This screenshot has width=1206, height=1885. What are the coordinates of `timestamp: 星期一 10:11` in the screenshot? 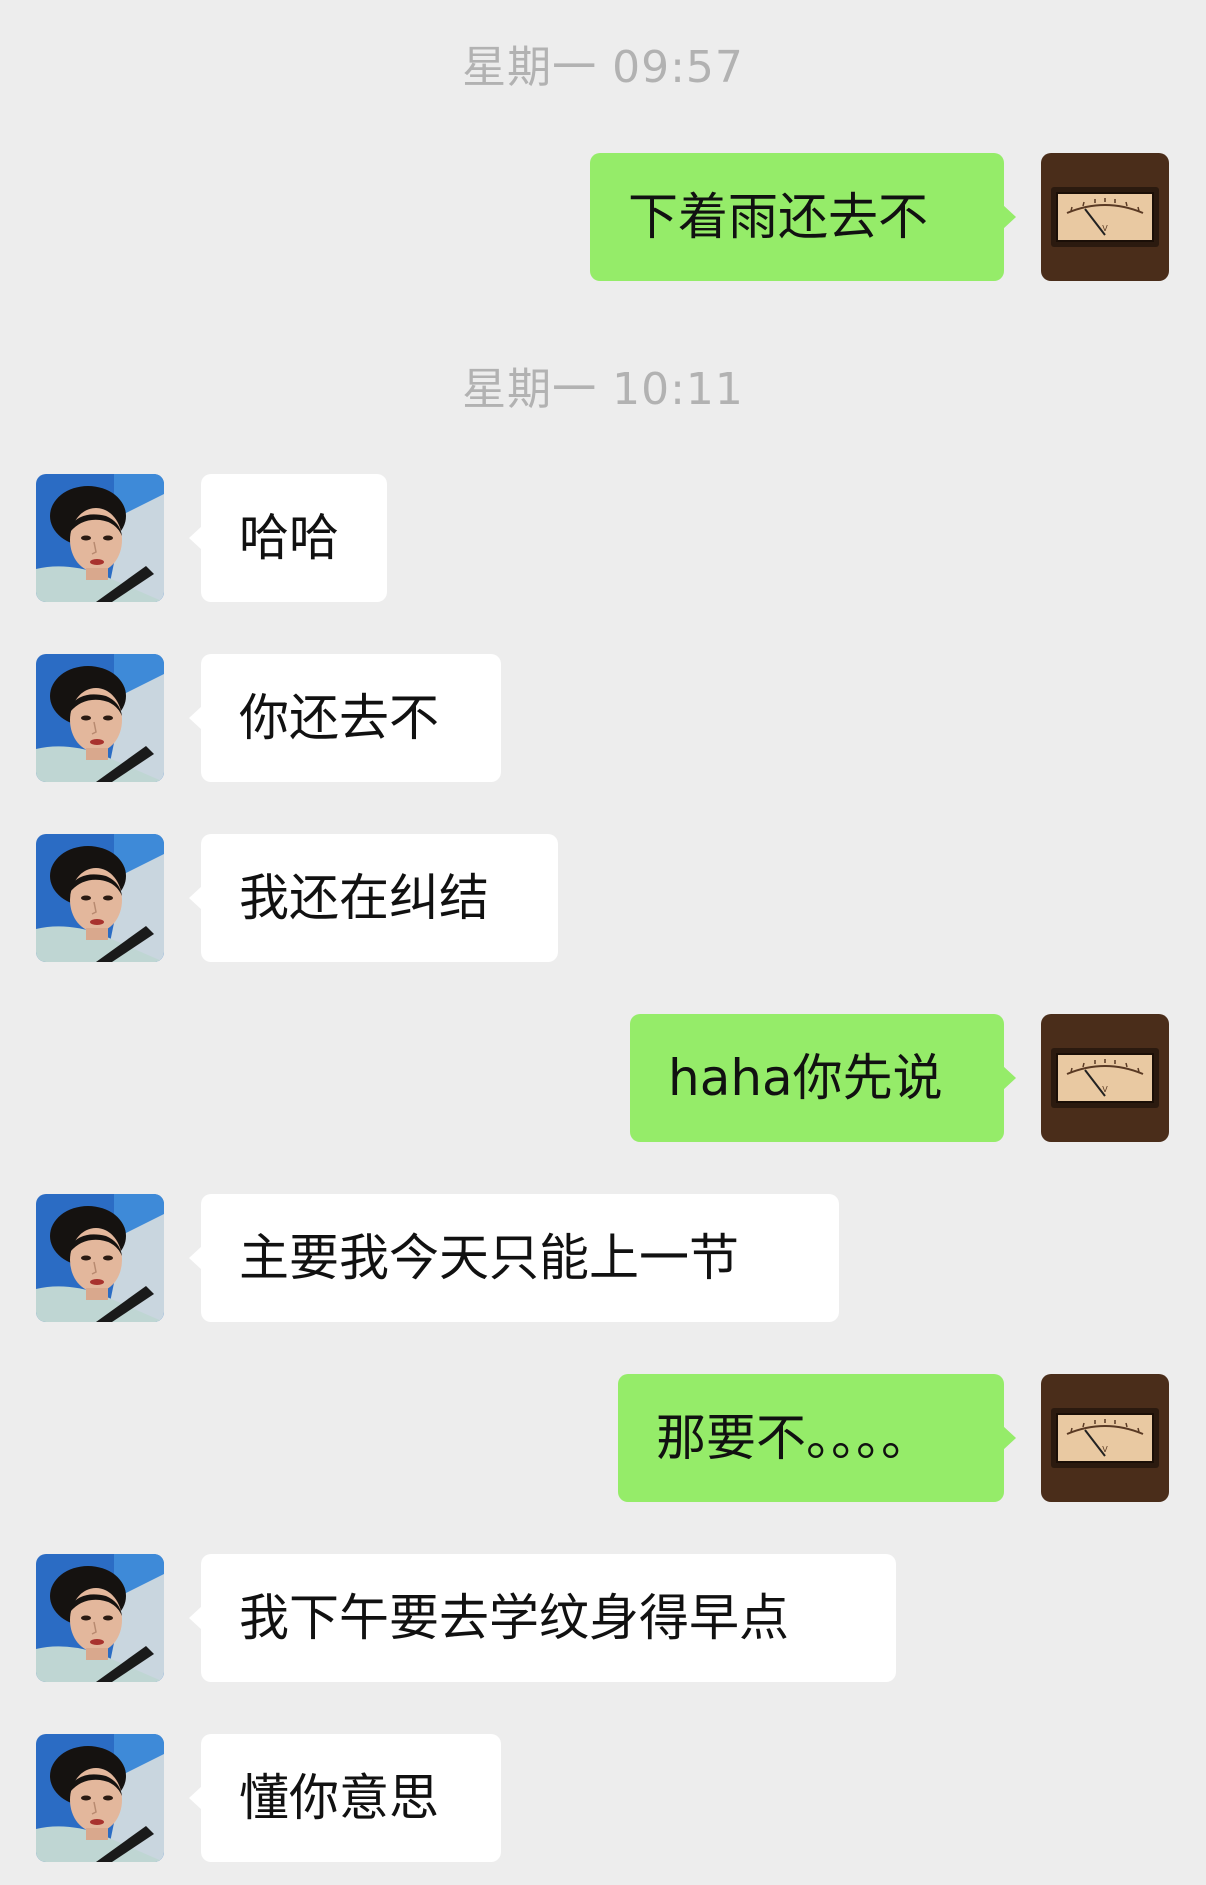 It's located at (603, 389).